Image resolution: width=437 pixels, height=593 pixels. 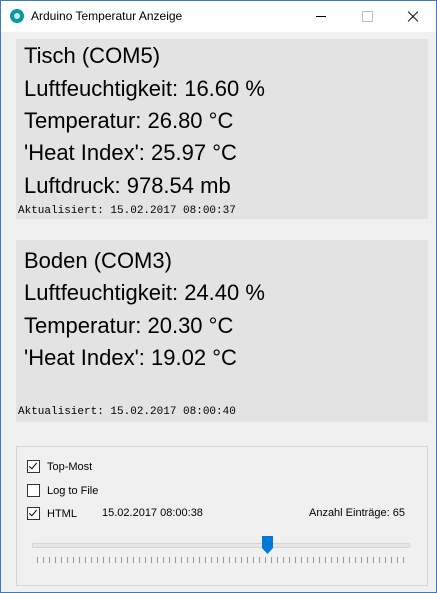 I want to click on slider-thumb, so click(x=267, y=545).